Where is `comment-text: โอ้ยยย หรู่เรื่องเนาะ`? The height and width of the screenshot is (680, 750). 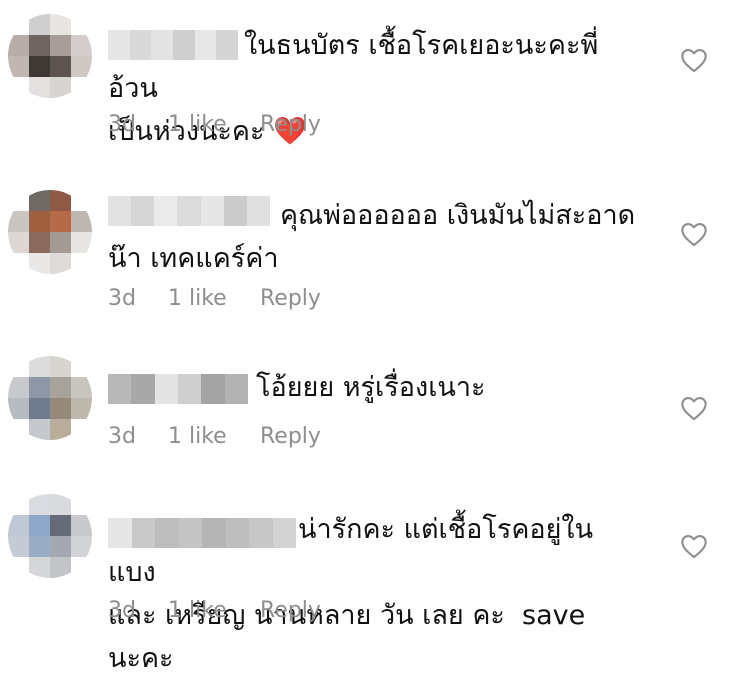 comment-text: โอ้ยยย หรู่เรื่องเนาะ is located at coordinates (371, 387).